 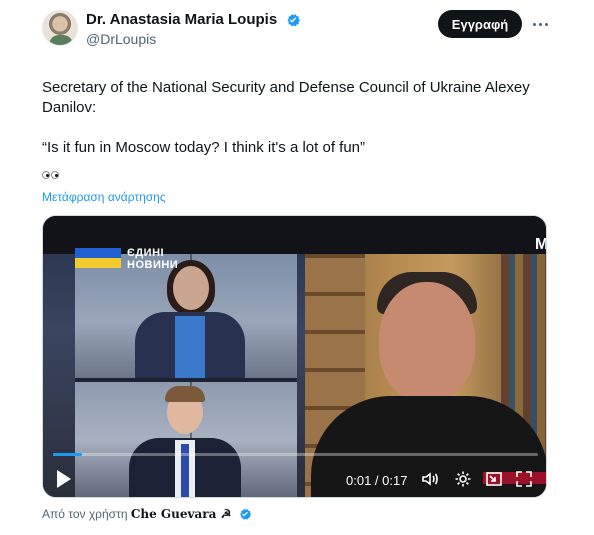 What do you see at coordinates (104, 197) in the screenshot?
I see `translate-post-link: Μετάφραση ανάρτησης` at bounding box center [104, 197].